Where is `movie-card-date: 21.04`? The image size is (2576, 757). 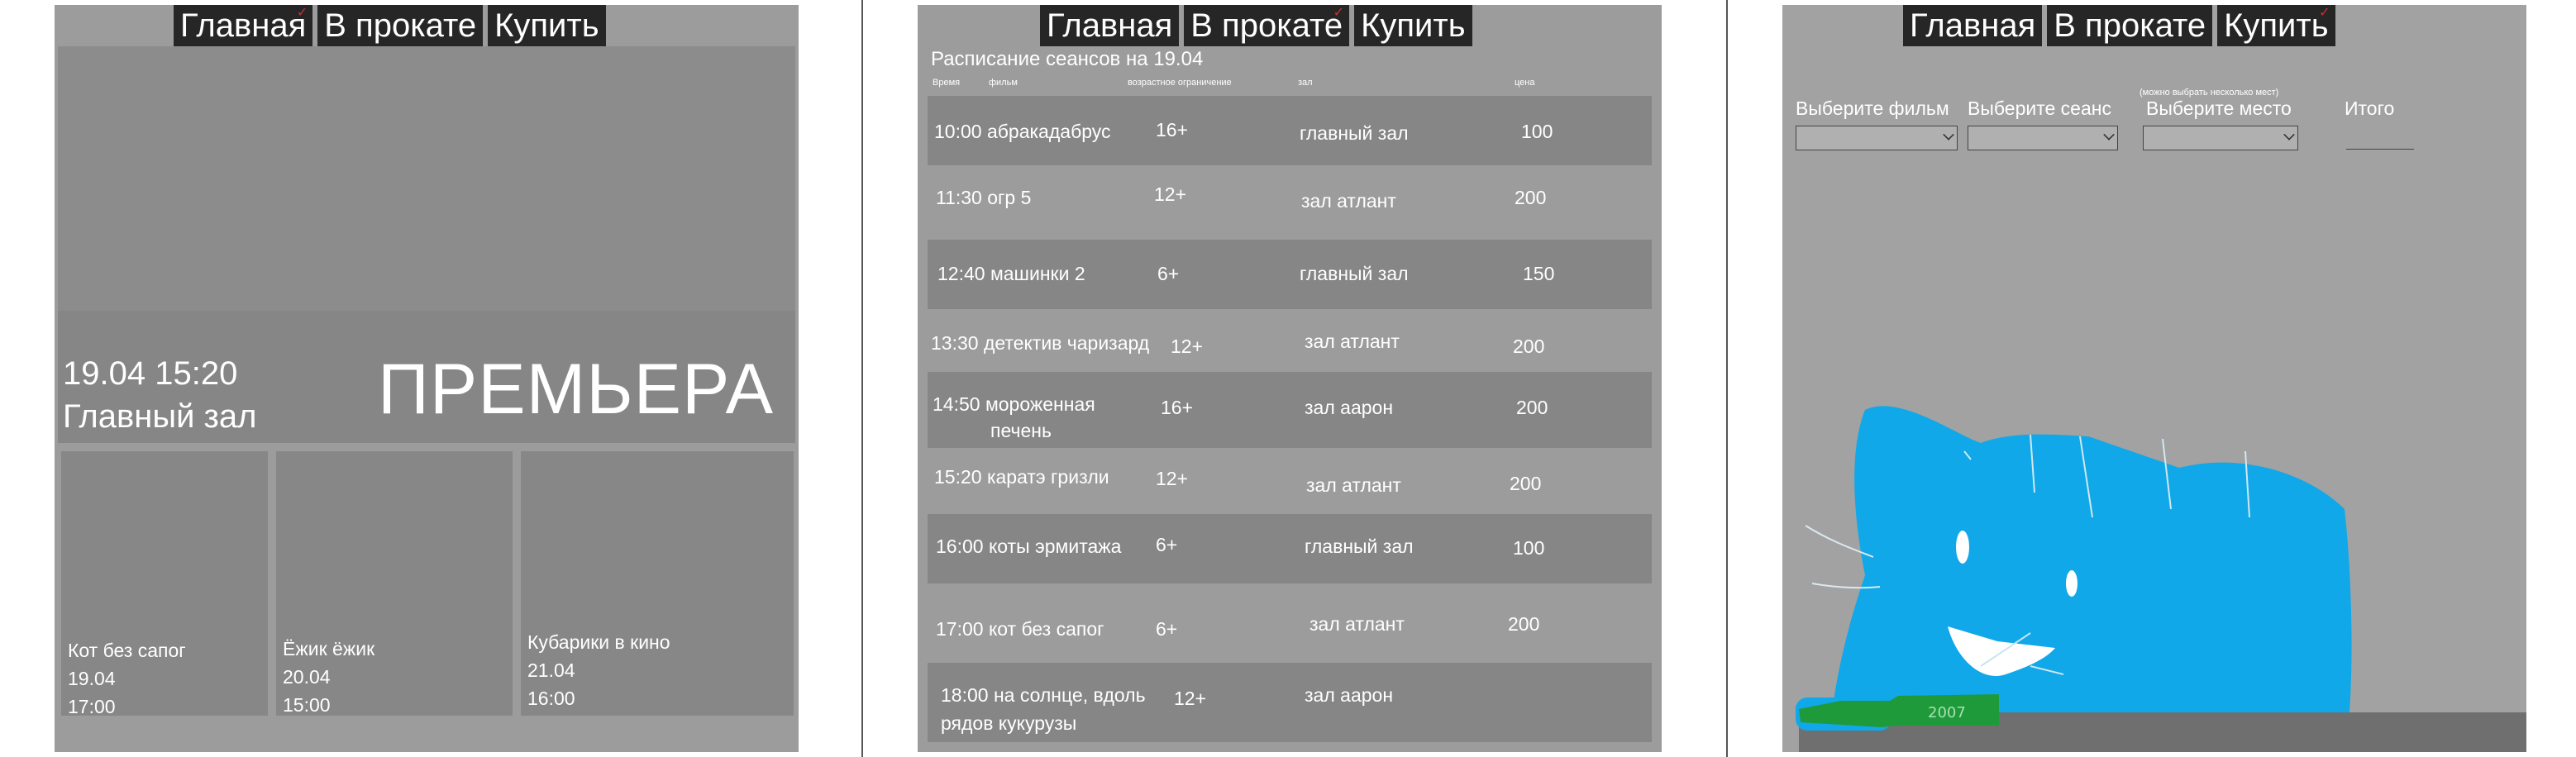
movie-card-date: 21.04 is located at coordinates (551, 670).